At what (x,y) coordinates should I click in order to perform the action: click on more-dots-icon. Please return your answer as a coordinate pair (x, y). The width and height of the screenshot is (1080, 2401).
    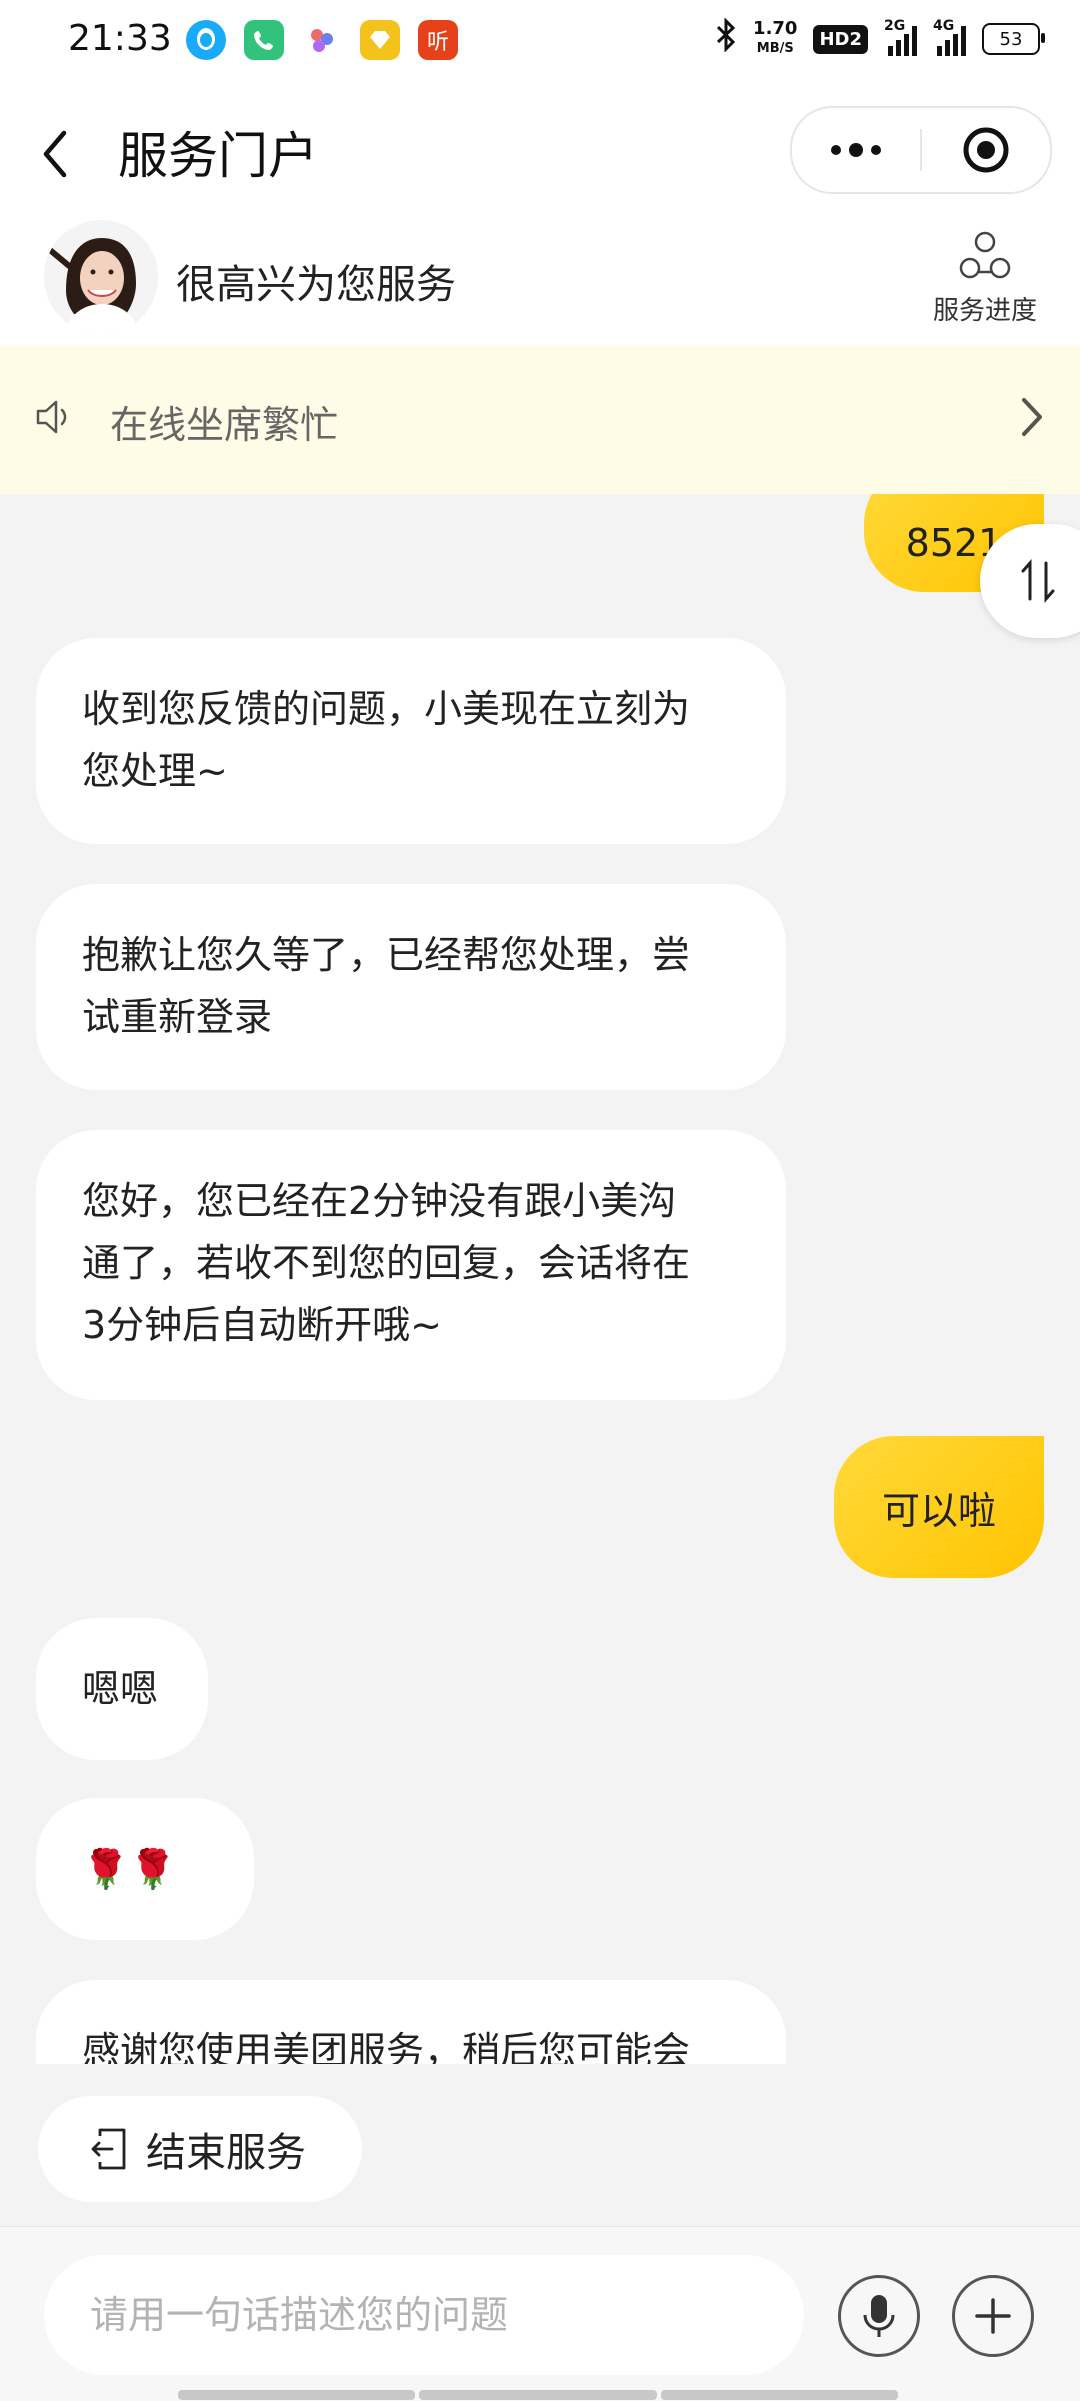
    Looking at the image, I should click on (856, 150).